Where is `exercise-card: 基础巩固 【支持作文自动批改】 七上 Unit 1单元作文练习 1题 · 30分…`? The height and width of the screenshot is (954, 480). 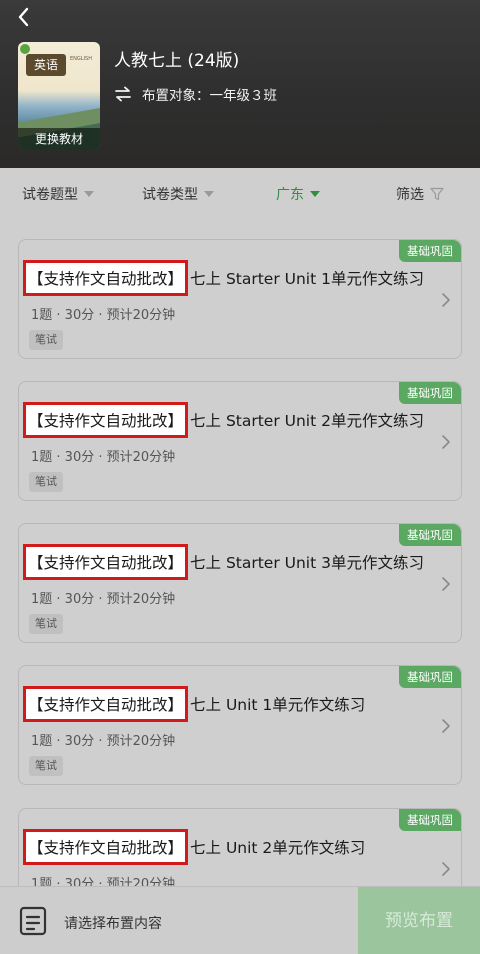
exercise-card: 基础巩固 【支持作文自动批改】 七上 Unit 1单元作文练习 1题 · 30分… is located at coordinates (240, 725).